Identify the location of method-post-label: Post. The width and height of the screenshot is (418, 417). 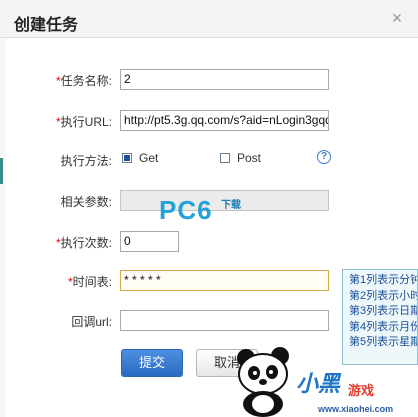
(249, 158).